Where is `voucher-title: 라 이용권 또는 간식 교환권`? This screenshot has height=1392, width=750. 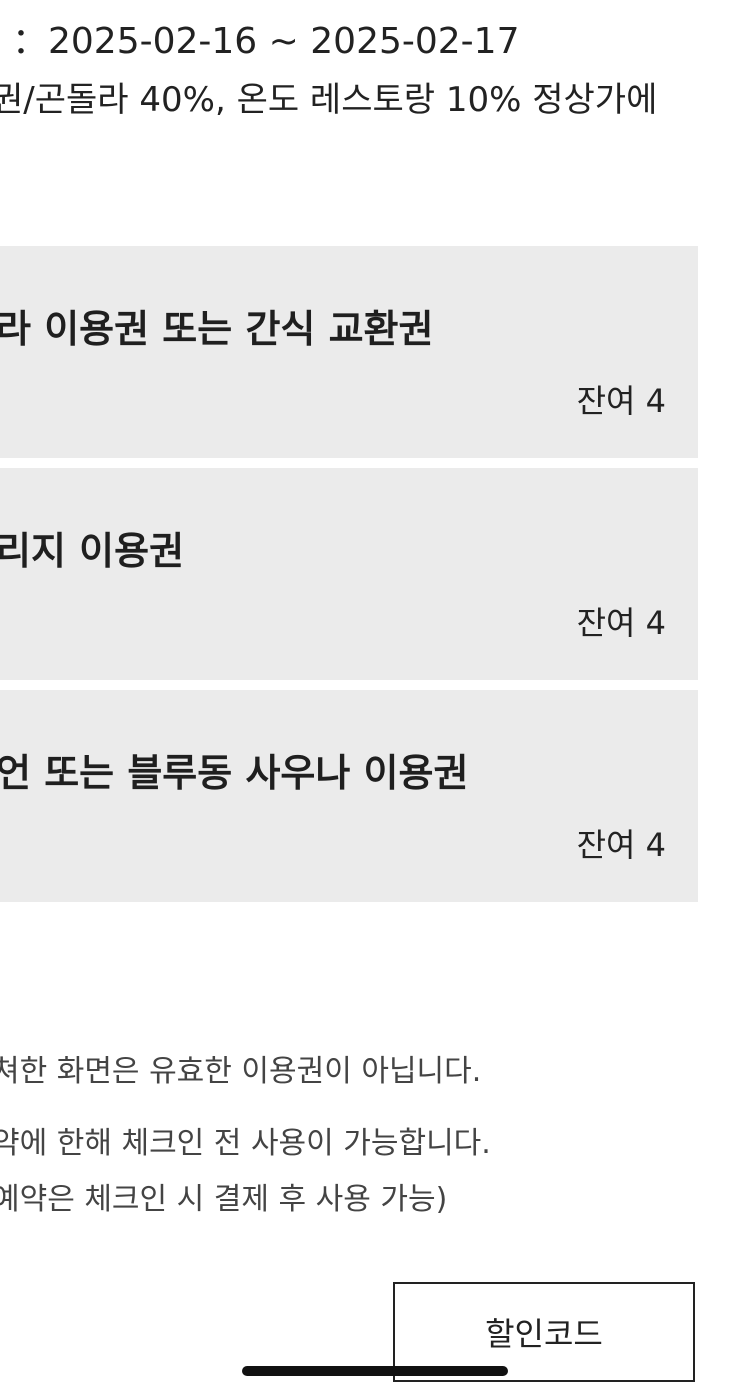
voucher-title: 라 이용권 또는 간식 교환권 is located at coordinates (217, 329).